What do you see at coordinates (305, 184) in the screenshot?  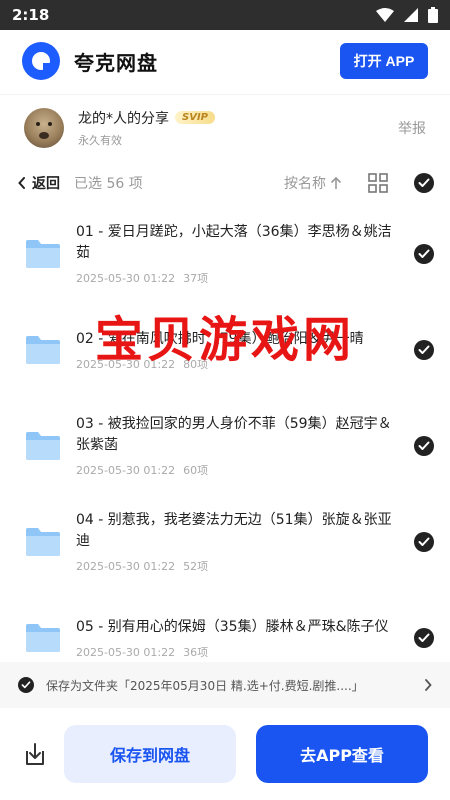 I see `sort-label: 按名称` at bounding box center [305, 184].